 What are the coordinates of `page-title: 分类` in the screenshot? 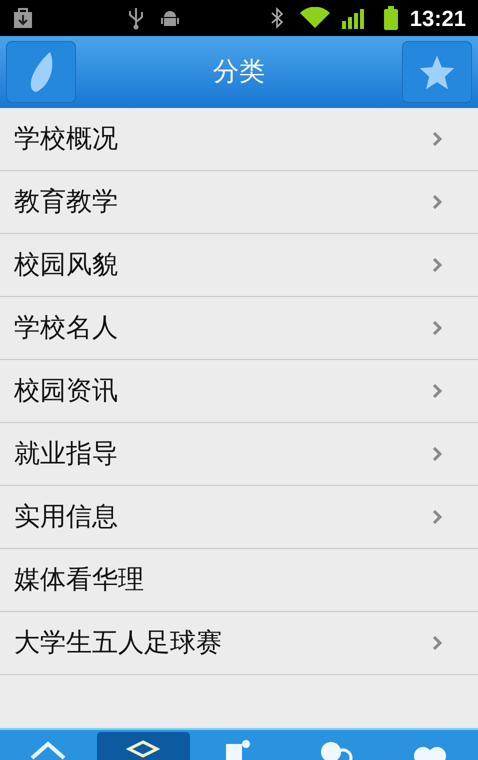 It's located at (239, 72).